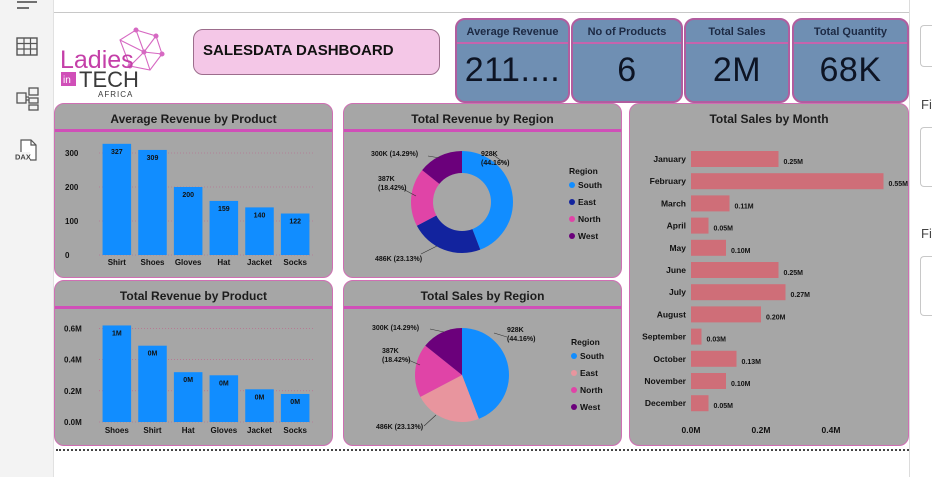 The height and width of the screenshot is (477, 932). What do you see at coordinates (73, 360) in the screenshot?
I see `y-tick-label: 0.4M` at bounding box center [73, 360].